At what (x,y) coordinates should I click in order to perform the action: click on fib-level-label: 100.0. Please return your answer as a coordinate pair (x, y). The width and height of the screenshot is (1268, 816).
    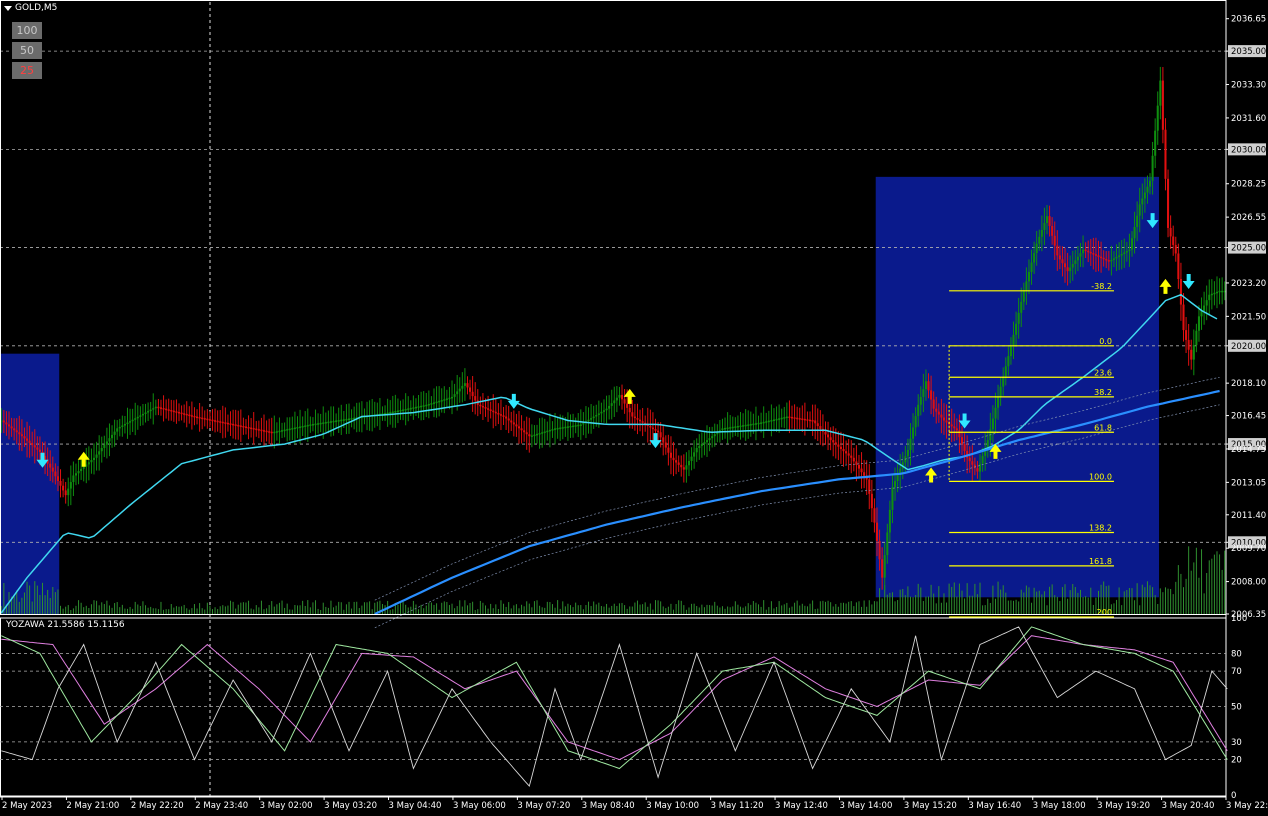
    Looking at the image, I should click on (1100, 476).